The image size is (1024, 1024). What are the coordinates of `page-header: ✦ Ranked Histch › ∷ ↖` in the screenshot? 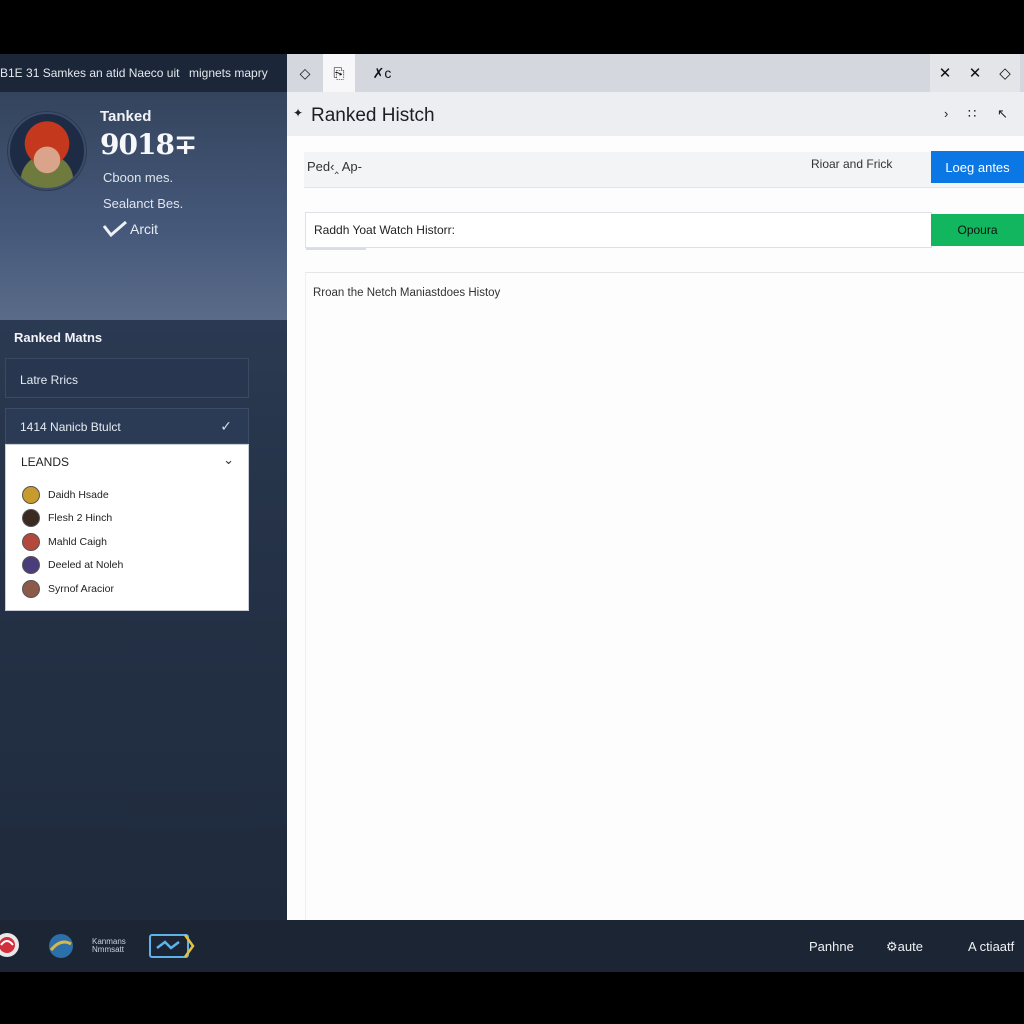 It's located at (655, 114).